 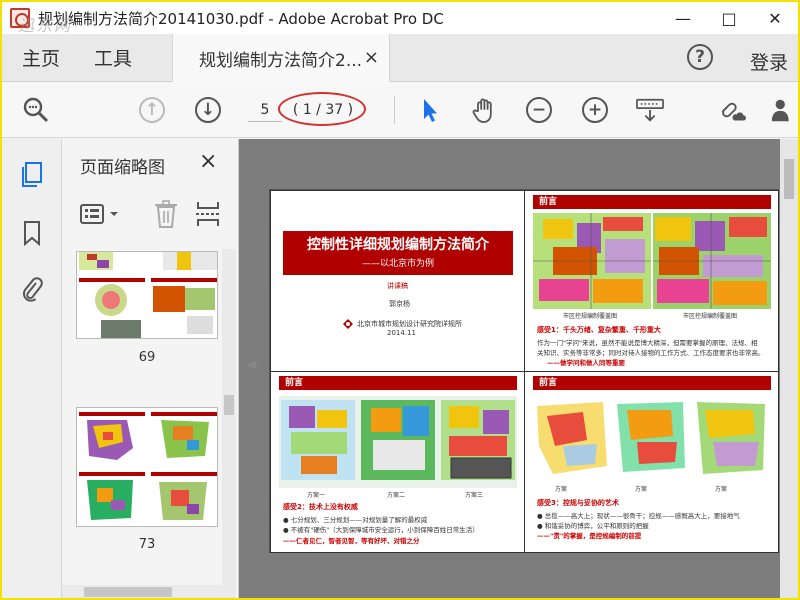 What do you see at coordinates (700, 57) in the screenshot?
I see `help-icon: ?` at bounding box center [700, 57].